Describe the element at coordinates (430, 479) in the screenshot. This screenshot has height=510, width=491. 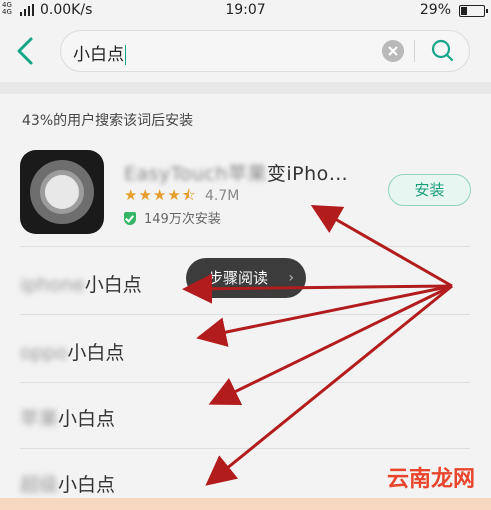
I see `watermark: 云南龙网` at that location.